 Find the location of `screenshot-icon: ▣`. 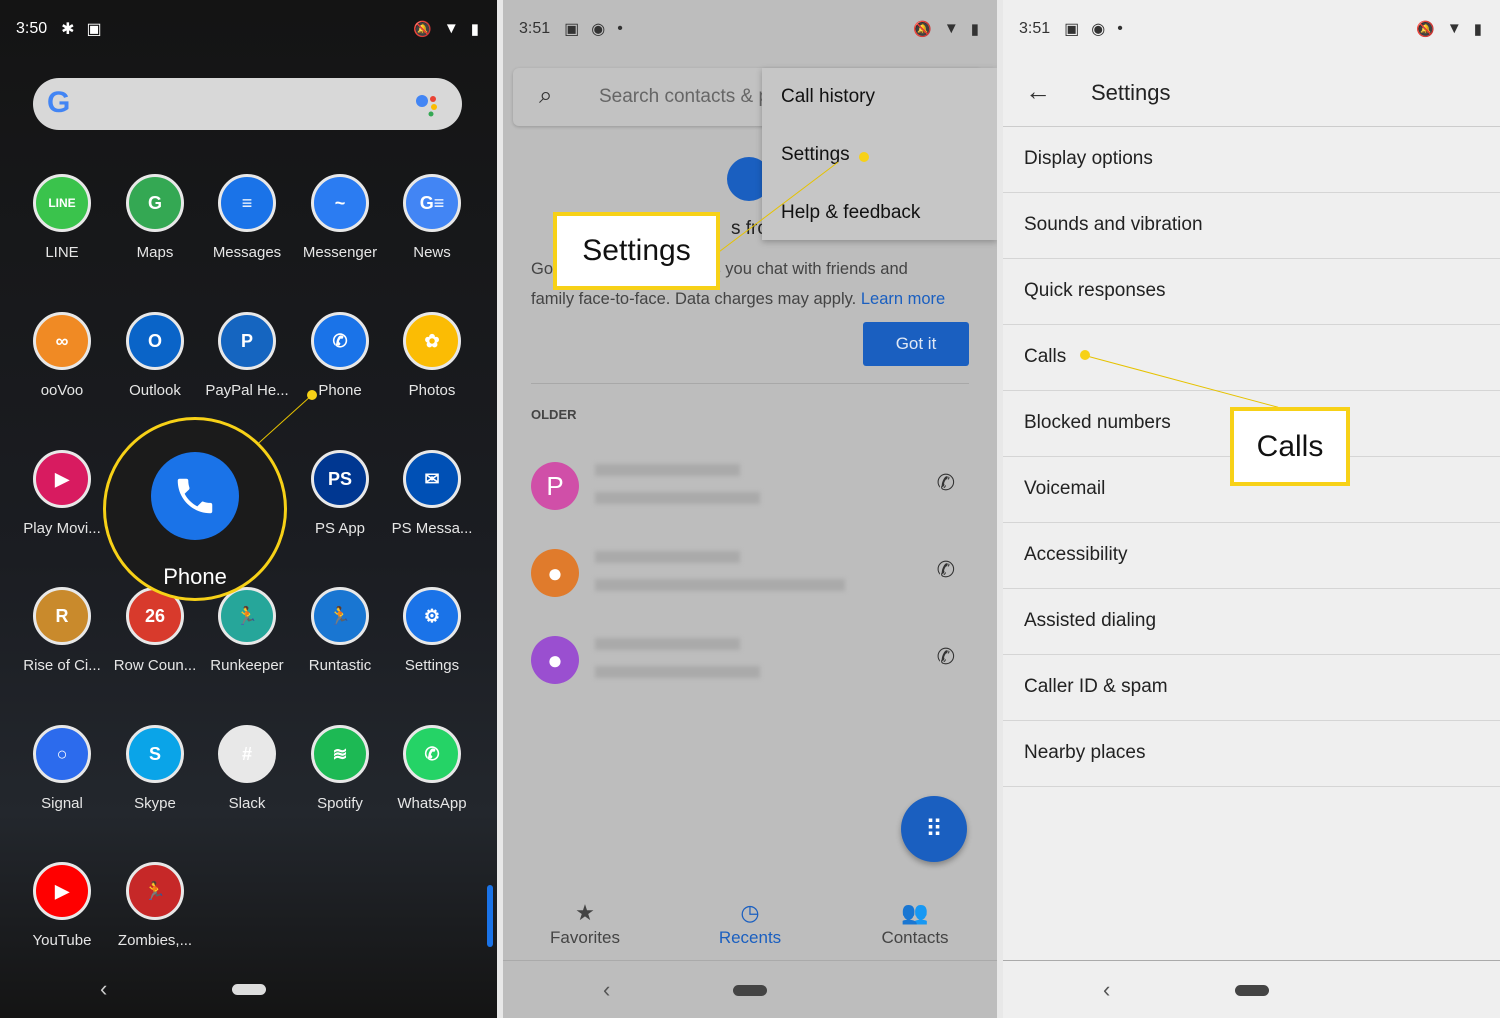

screenshot-icon: ▣ is located at coordinates (94, 29).